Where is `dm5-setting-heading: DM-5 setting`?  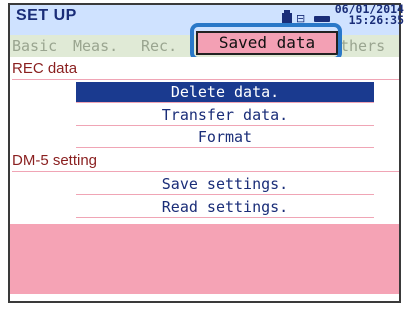
dm5-setting-heading: DM-5 setting is located at coordinates (205, 161).